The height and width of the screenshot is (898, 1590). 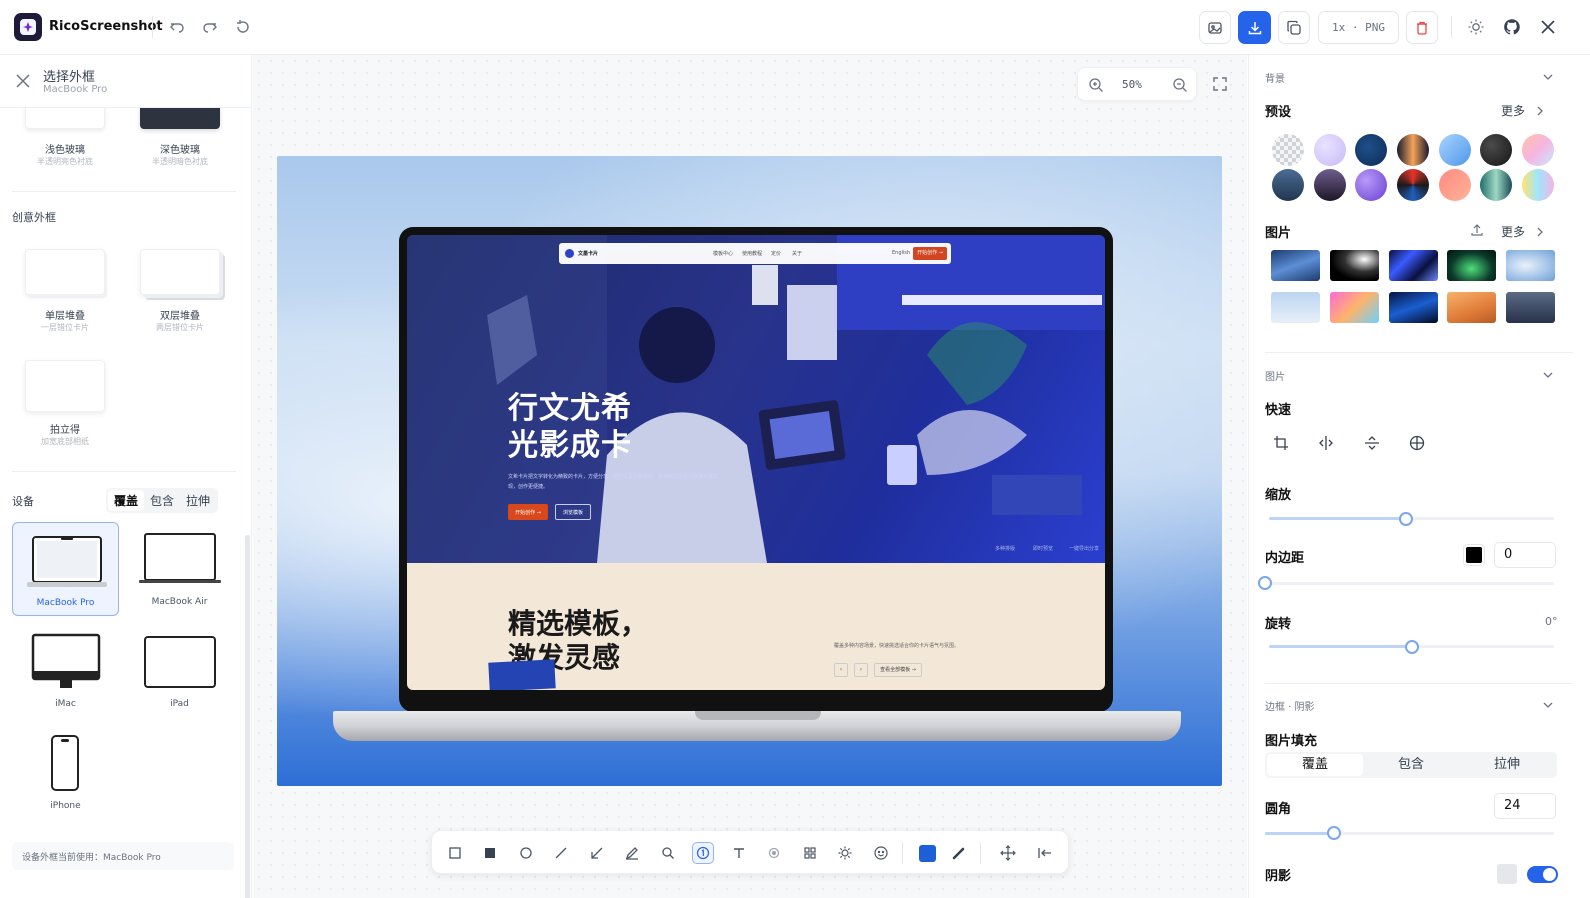 I want to click on double-stack-frame, so click(x=180, y=272).